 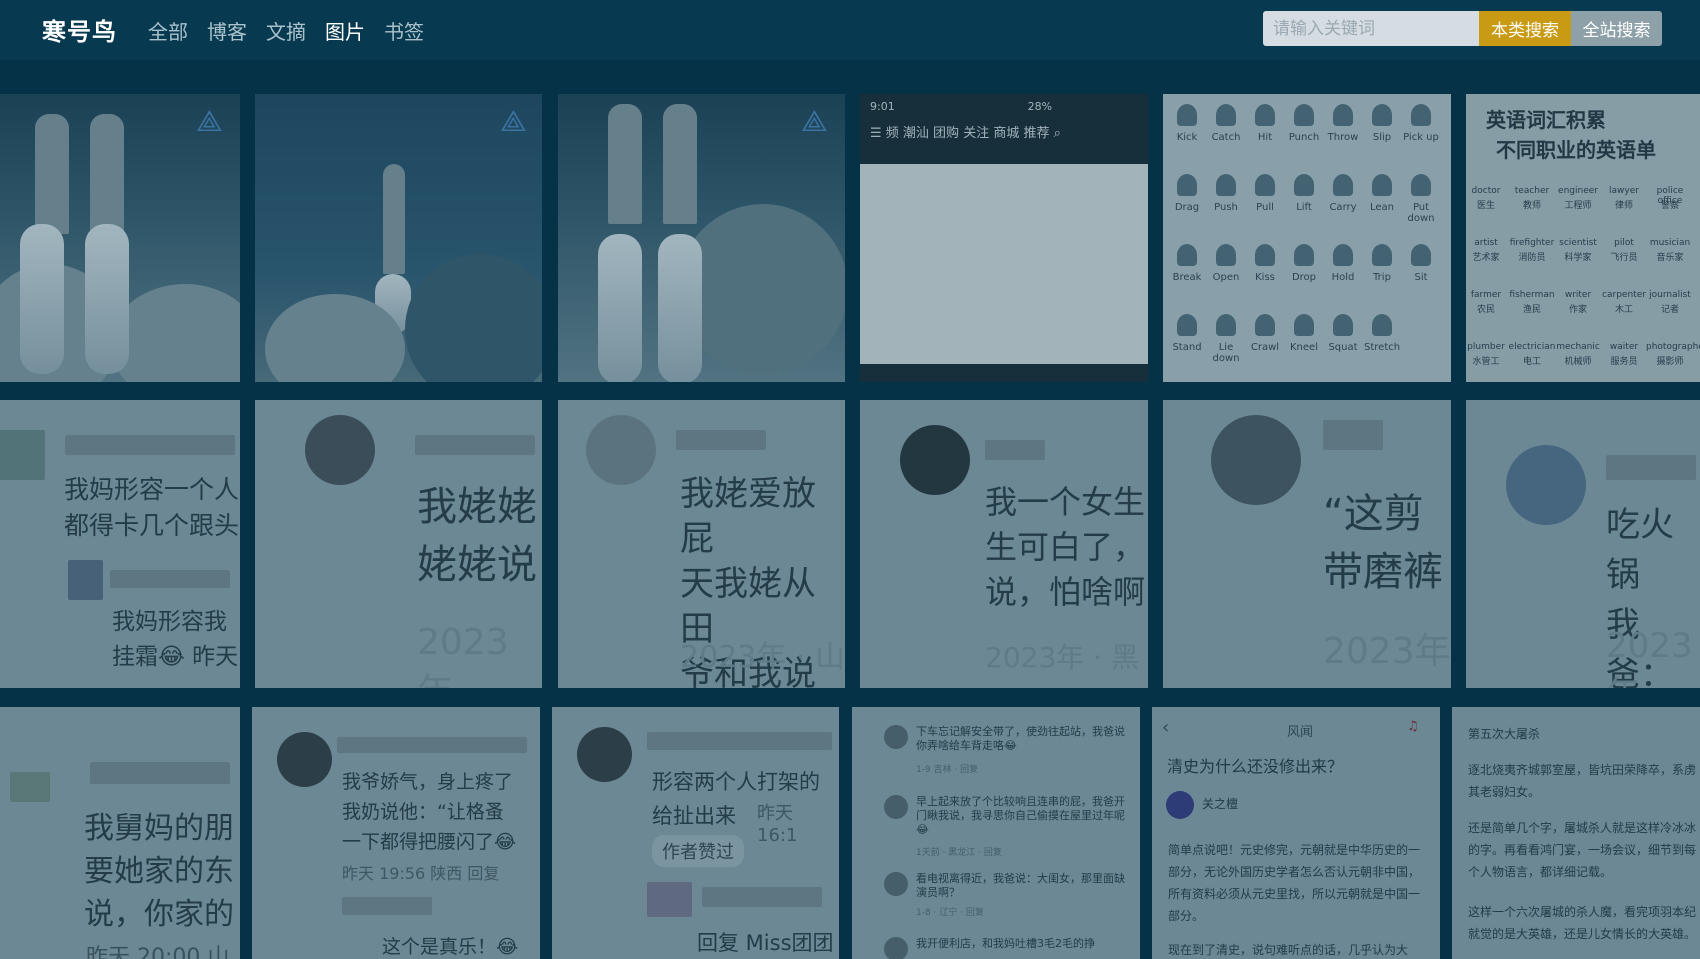 I want to click on image-tile: 吃火锅 我爸： 2023年, so click(x=1583, y=544).